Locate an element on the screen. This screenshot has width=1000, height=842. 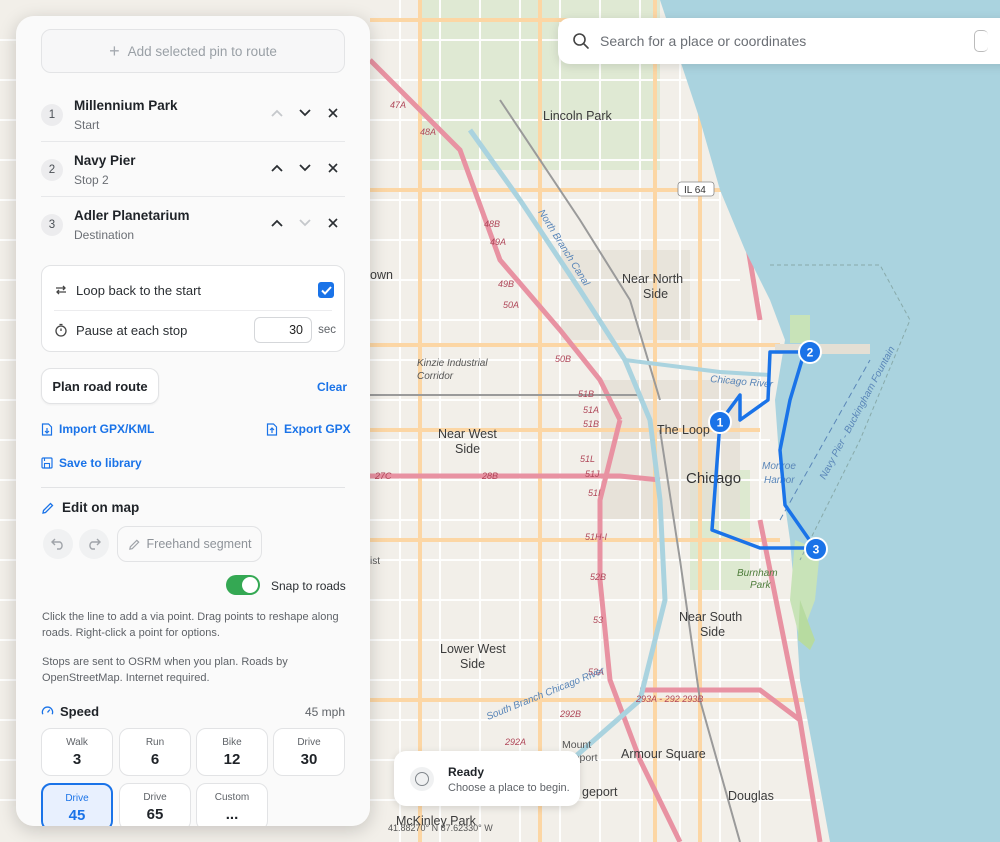
snap-to-roads-label: Snap to roads is located at coordinates (308, 586).